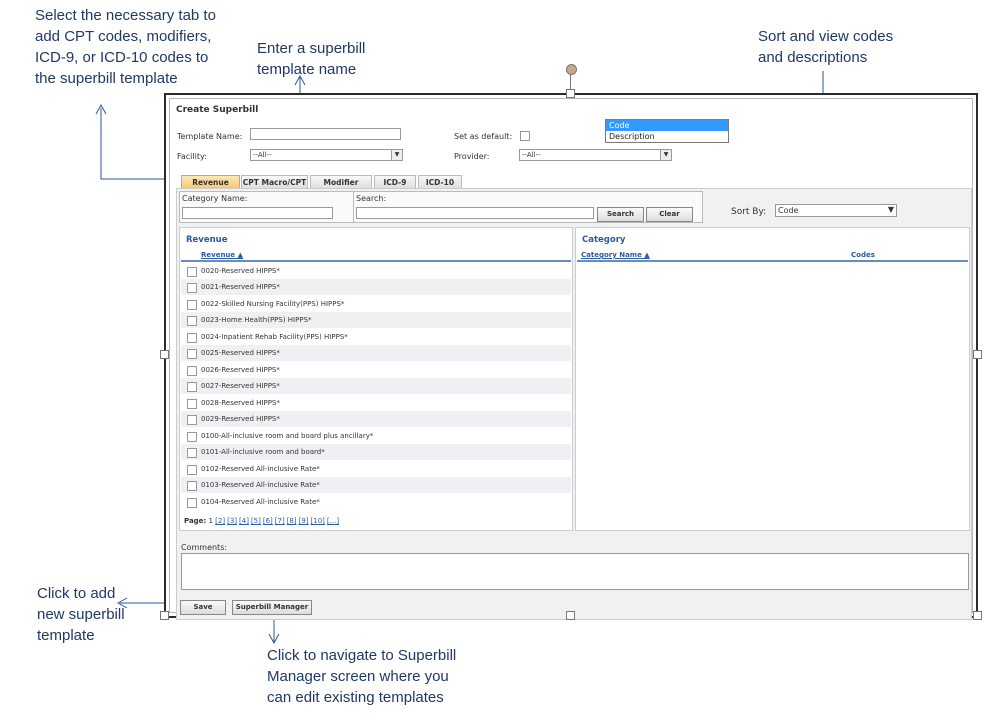 The image size is (989, 726). I want to click on row-label: 0027-Reserved HIPPS*, so click(240, 386).